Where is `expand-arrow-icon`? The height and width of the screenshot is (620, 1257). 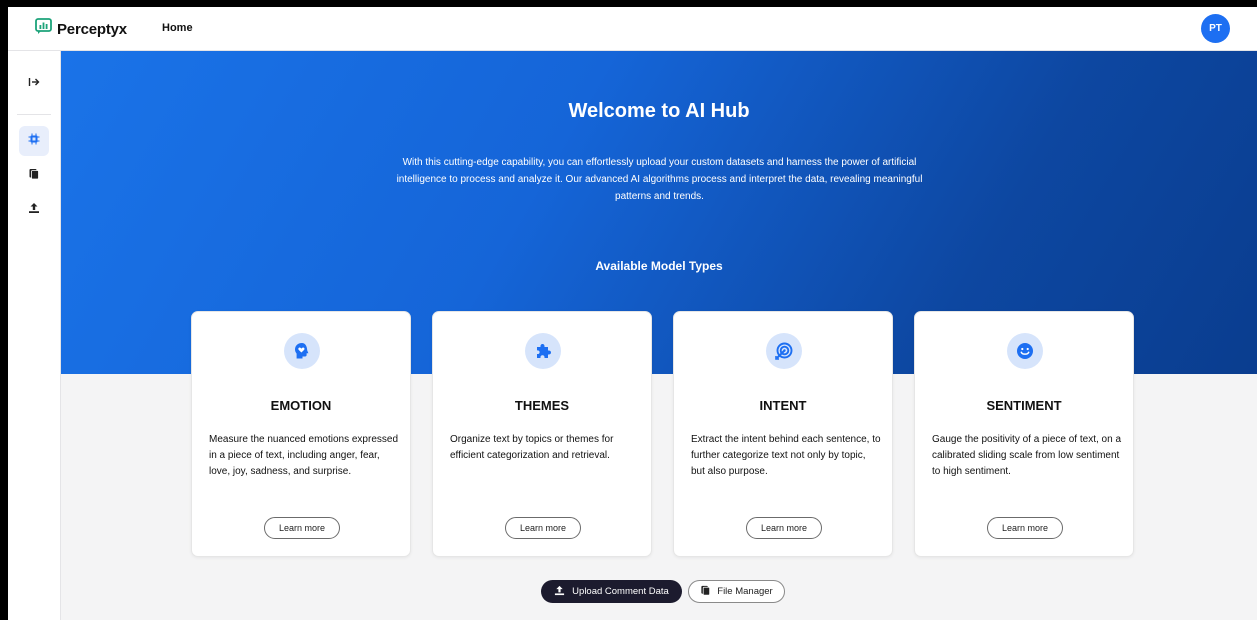 expand-arrow-icon is located at coordinates (34, 84).